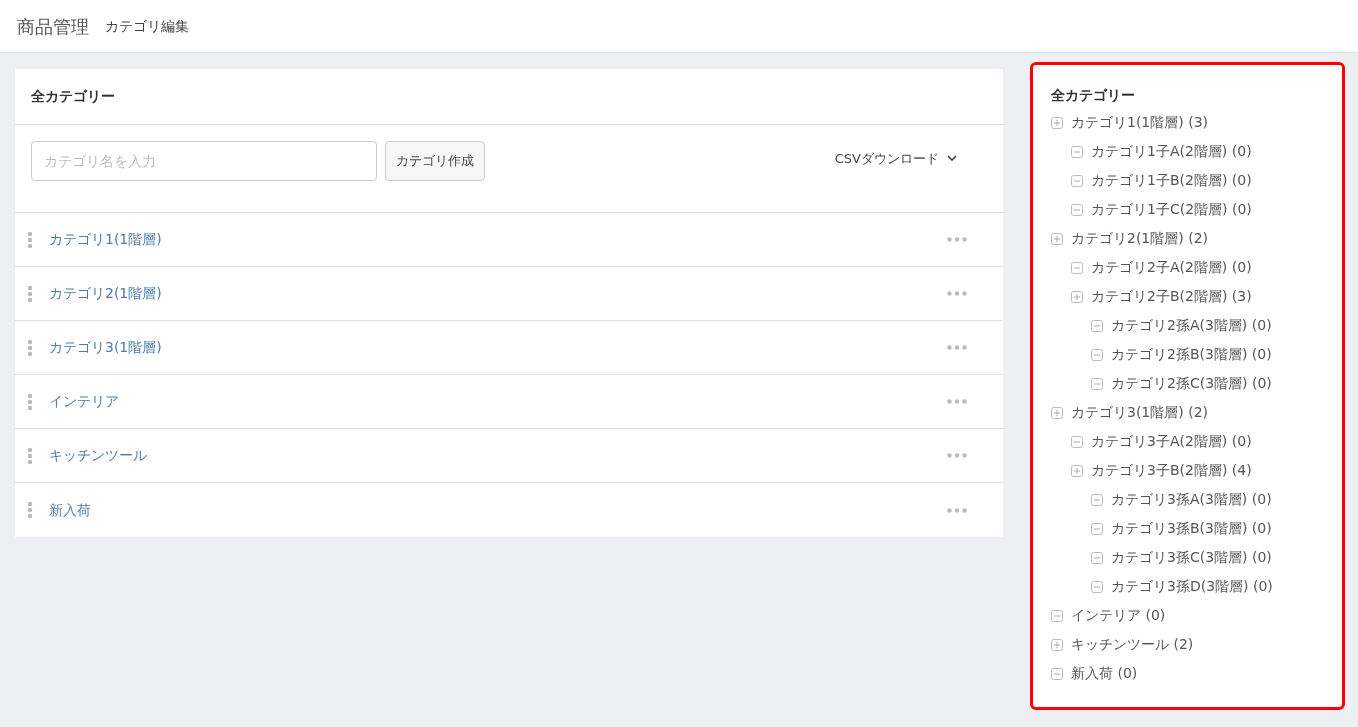 Image resolution: width=1358 pixels, height=727 pixels. I want to click on category-link: キッチンツール, so click(98, 455).